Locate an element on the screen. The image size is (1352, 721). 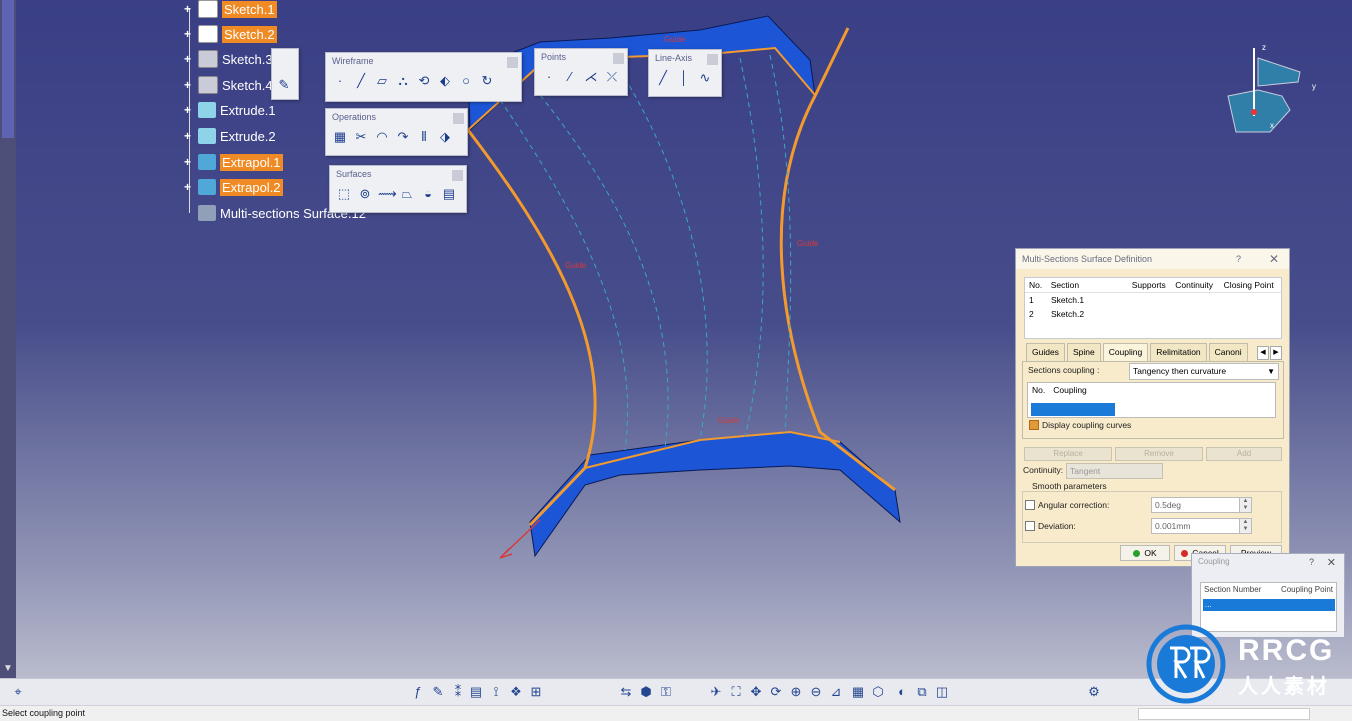
circle-icon: ○ is located at coordinates (466, 81).